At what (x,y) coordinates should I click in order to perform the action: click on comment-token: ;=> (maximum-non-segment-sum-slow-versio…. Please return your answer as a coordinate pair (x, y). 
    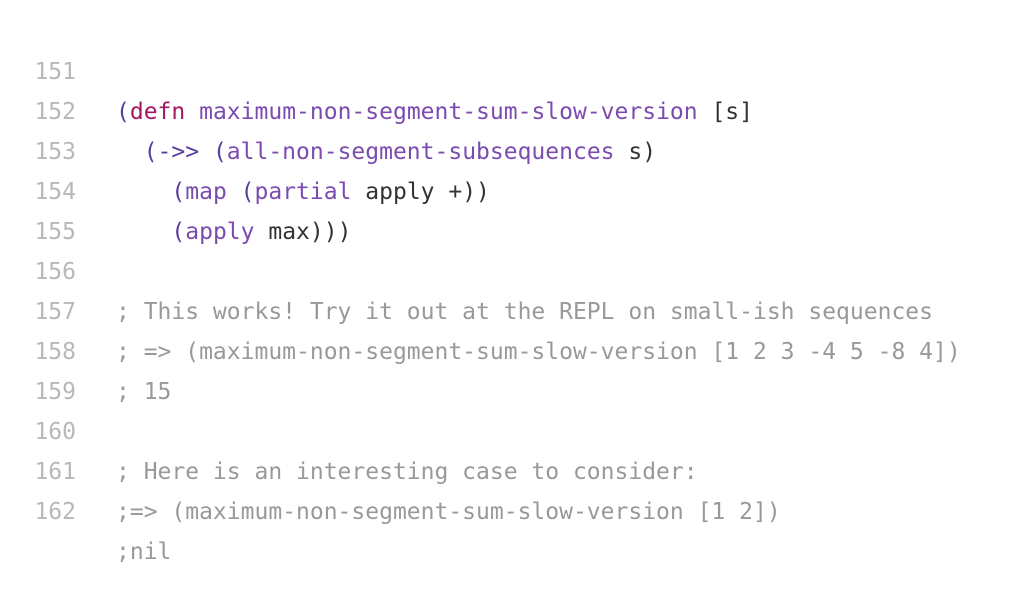
    Looking at the image, I should click on (448, 512).